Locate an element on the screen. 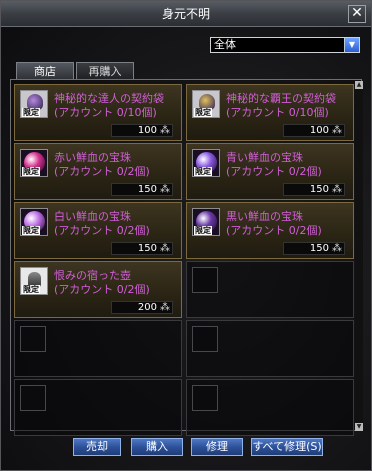 Image resolution: width=372 pixels, height=471 pixels. shop-item-slot: 限定 恨みの宿った壺 (アカウント 0/2個) 200 ⁂ is located at coordinates (98, 289).